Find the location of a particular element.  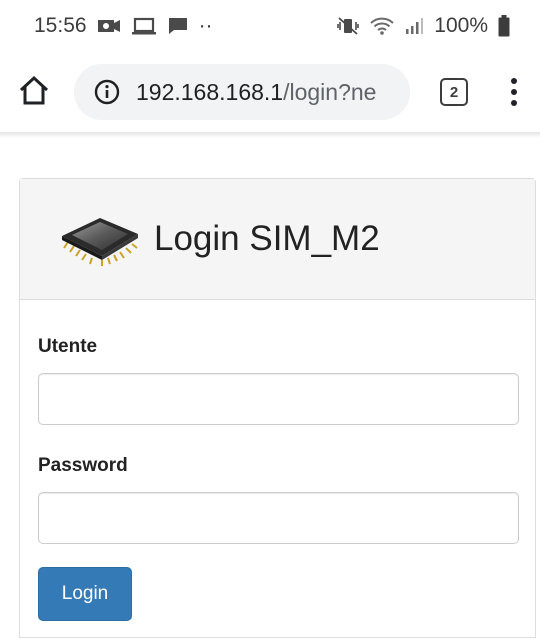

status-bar-right: 100% is located at coordinates (423, 26).